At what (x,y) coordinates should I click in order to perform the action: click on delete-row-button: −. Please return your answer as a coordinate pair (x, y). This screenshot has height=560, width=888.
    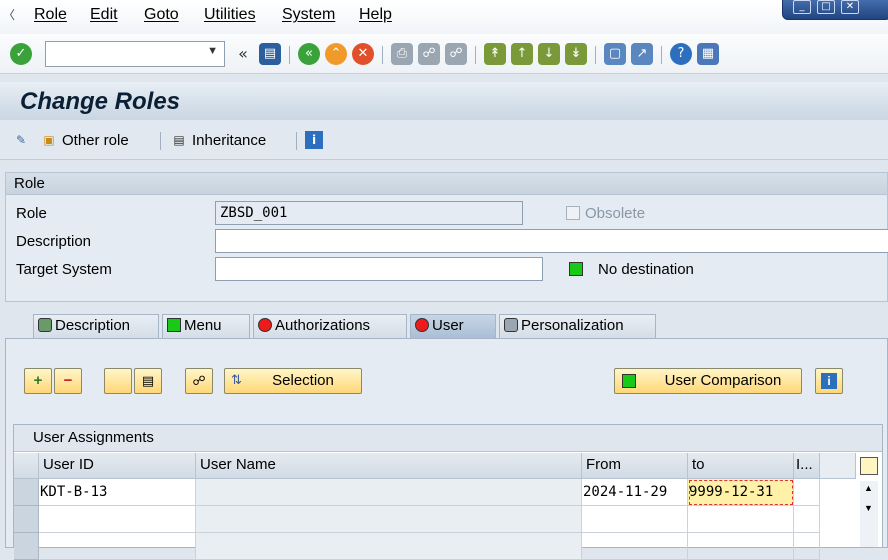
    Looking at the image, I should click on (68, 381).